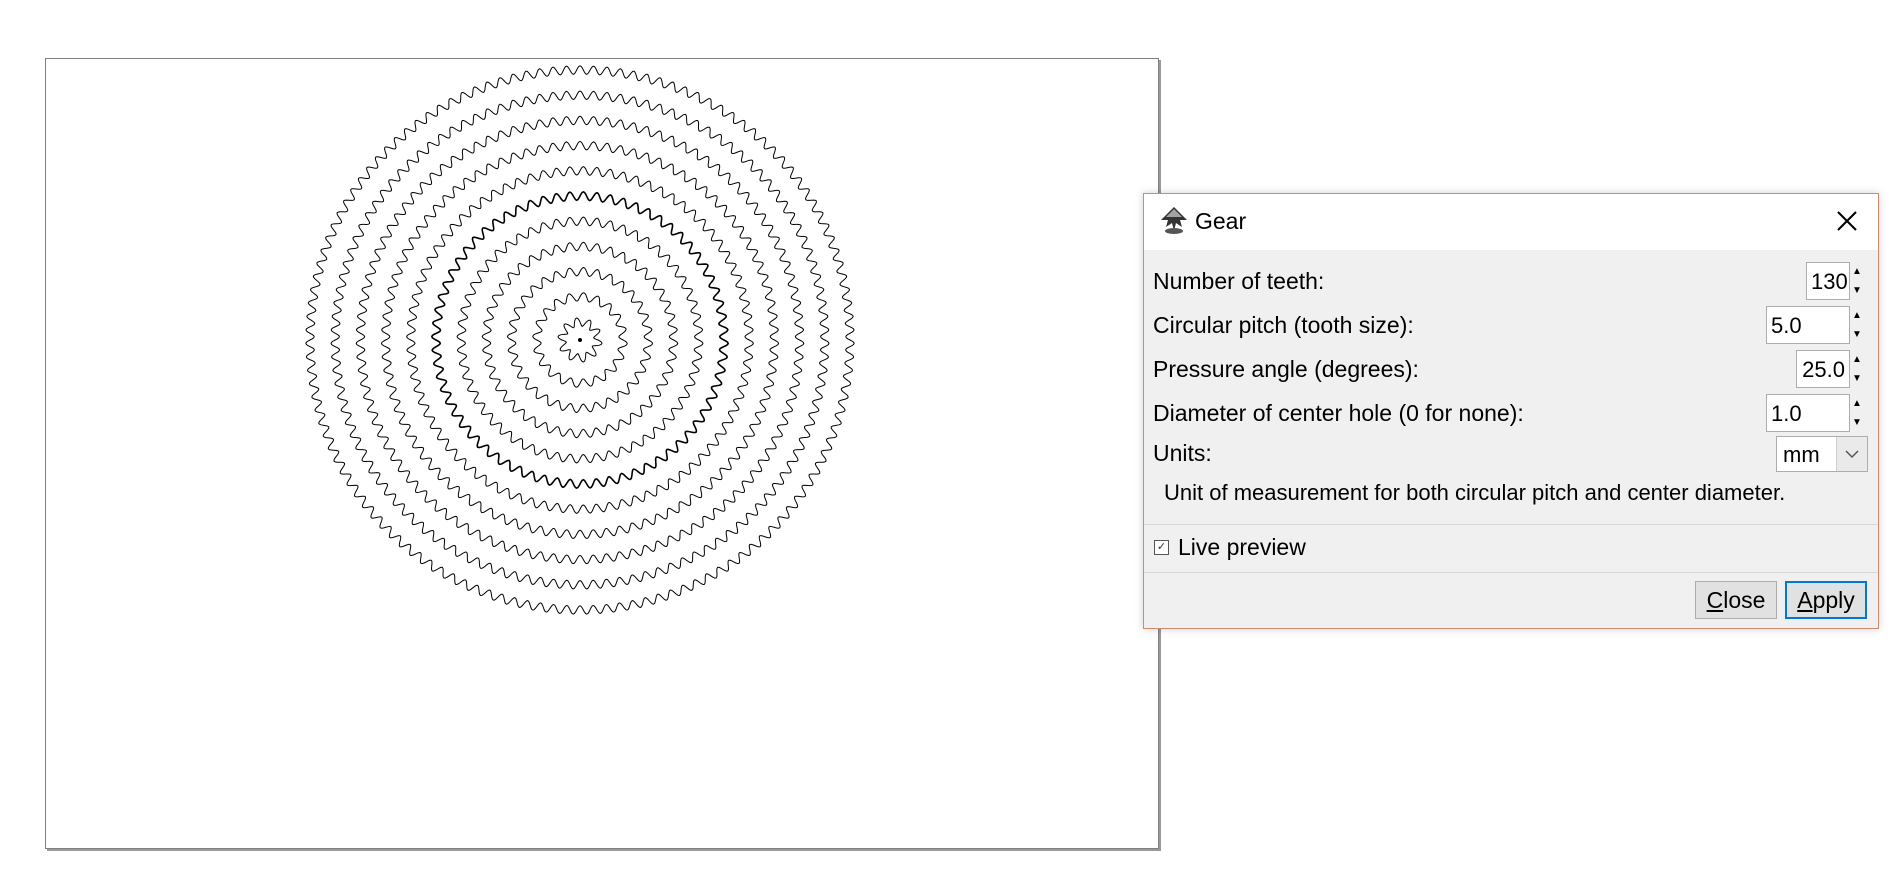 This screenshot has width=1894, height=879. I want to click on dropdown-button, so click(1851, 454).